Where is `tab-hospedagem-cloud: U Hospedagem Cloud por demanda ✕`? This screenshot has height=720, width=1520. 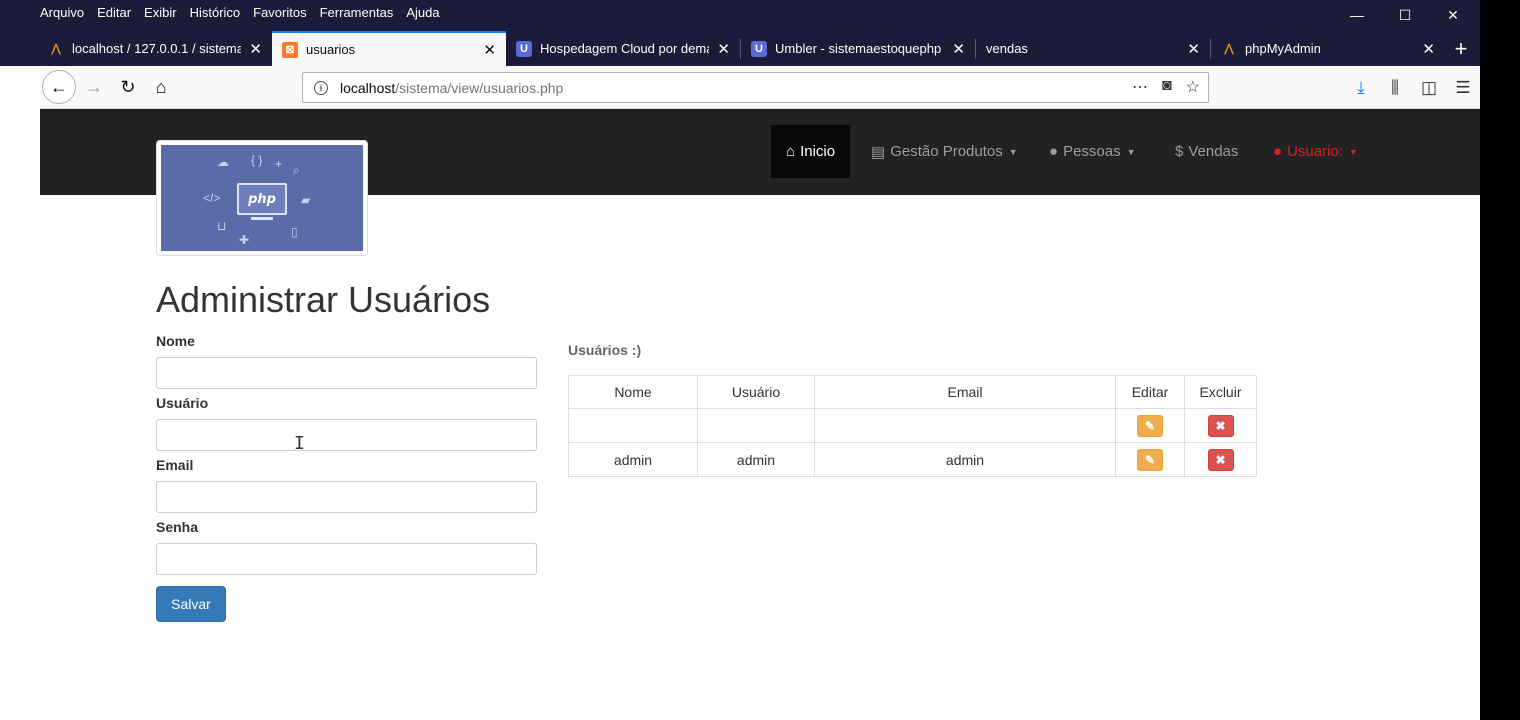 tab-hospedagem-cloud: U Hospedagem Cloud por demanda ✕ is located at coordinates (623, 48).